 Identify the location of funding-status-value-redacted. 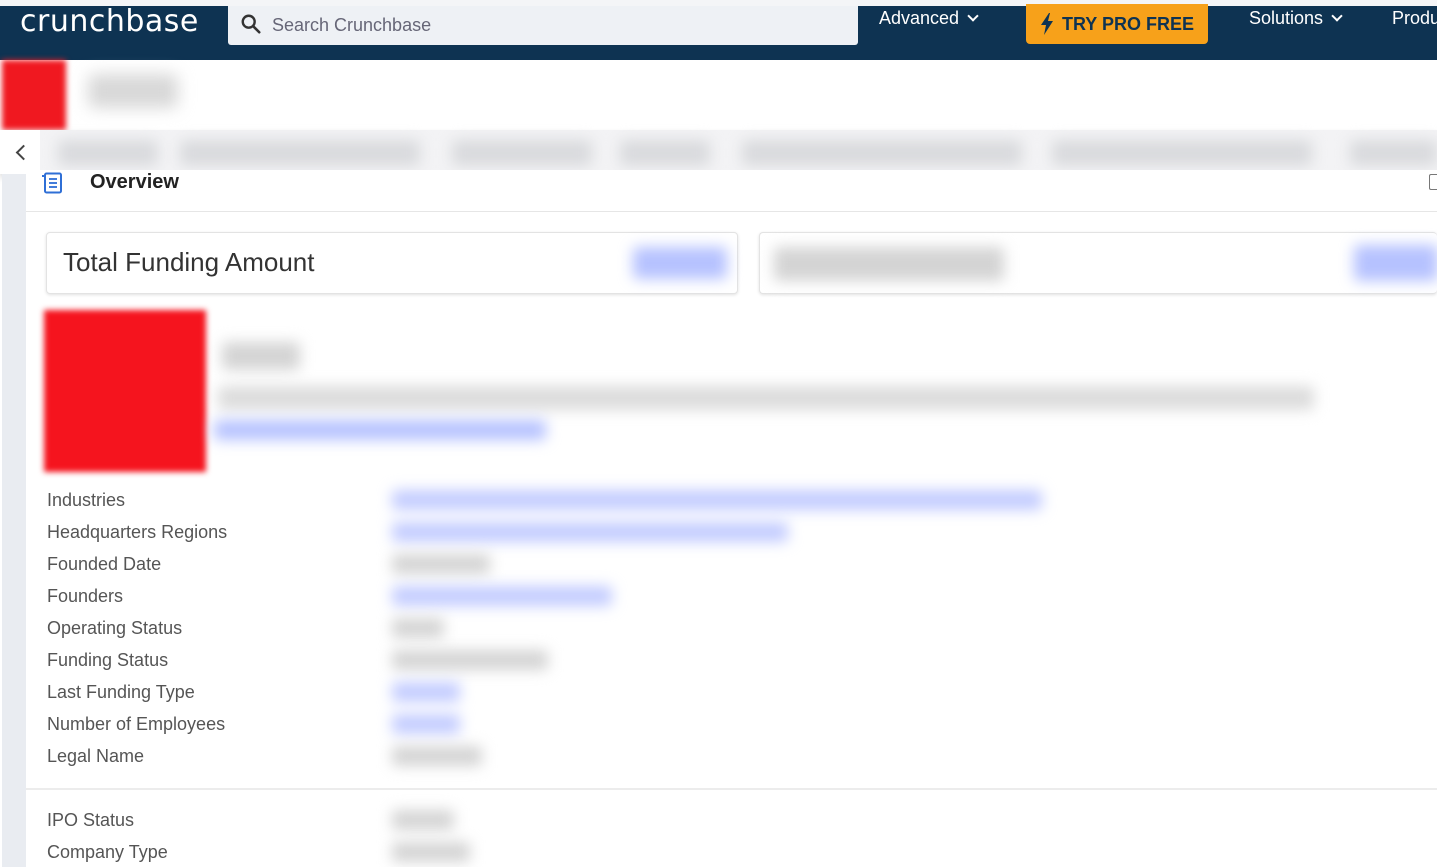
(470, 660).